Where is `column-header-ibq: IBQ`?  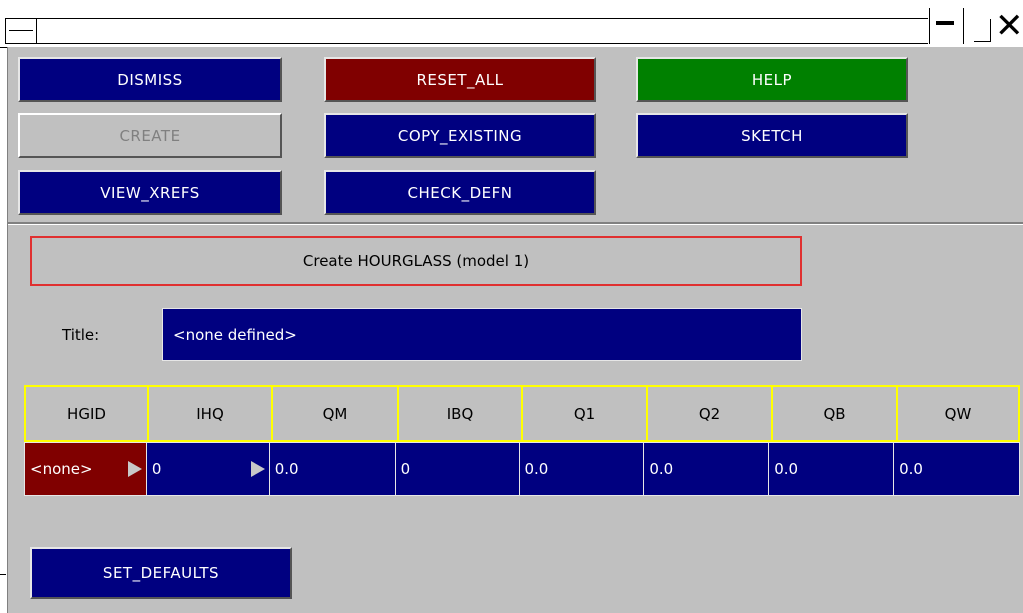 column-header-ibq: IBQ is located at coordinates (460, 413).